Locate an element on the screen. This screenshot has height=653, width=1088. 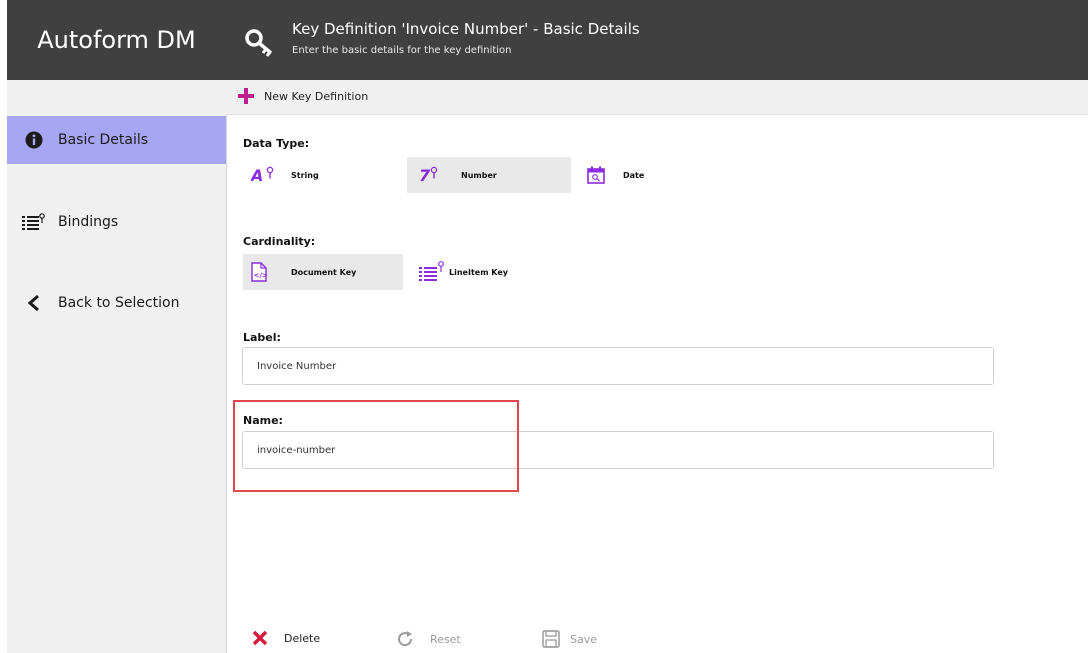
window-edge is located at coordinates (3, 326).